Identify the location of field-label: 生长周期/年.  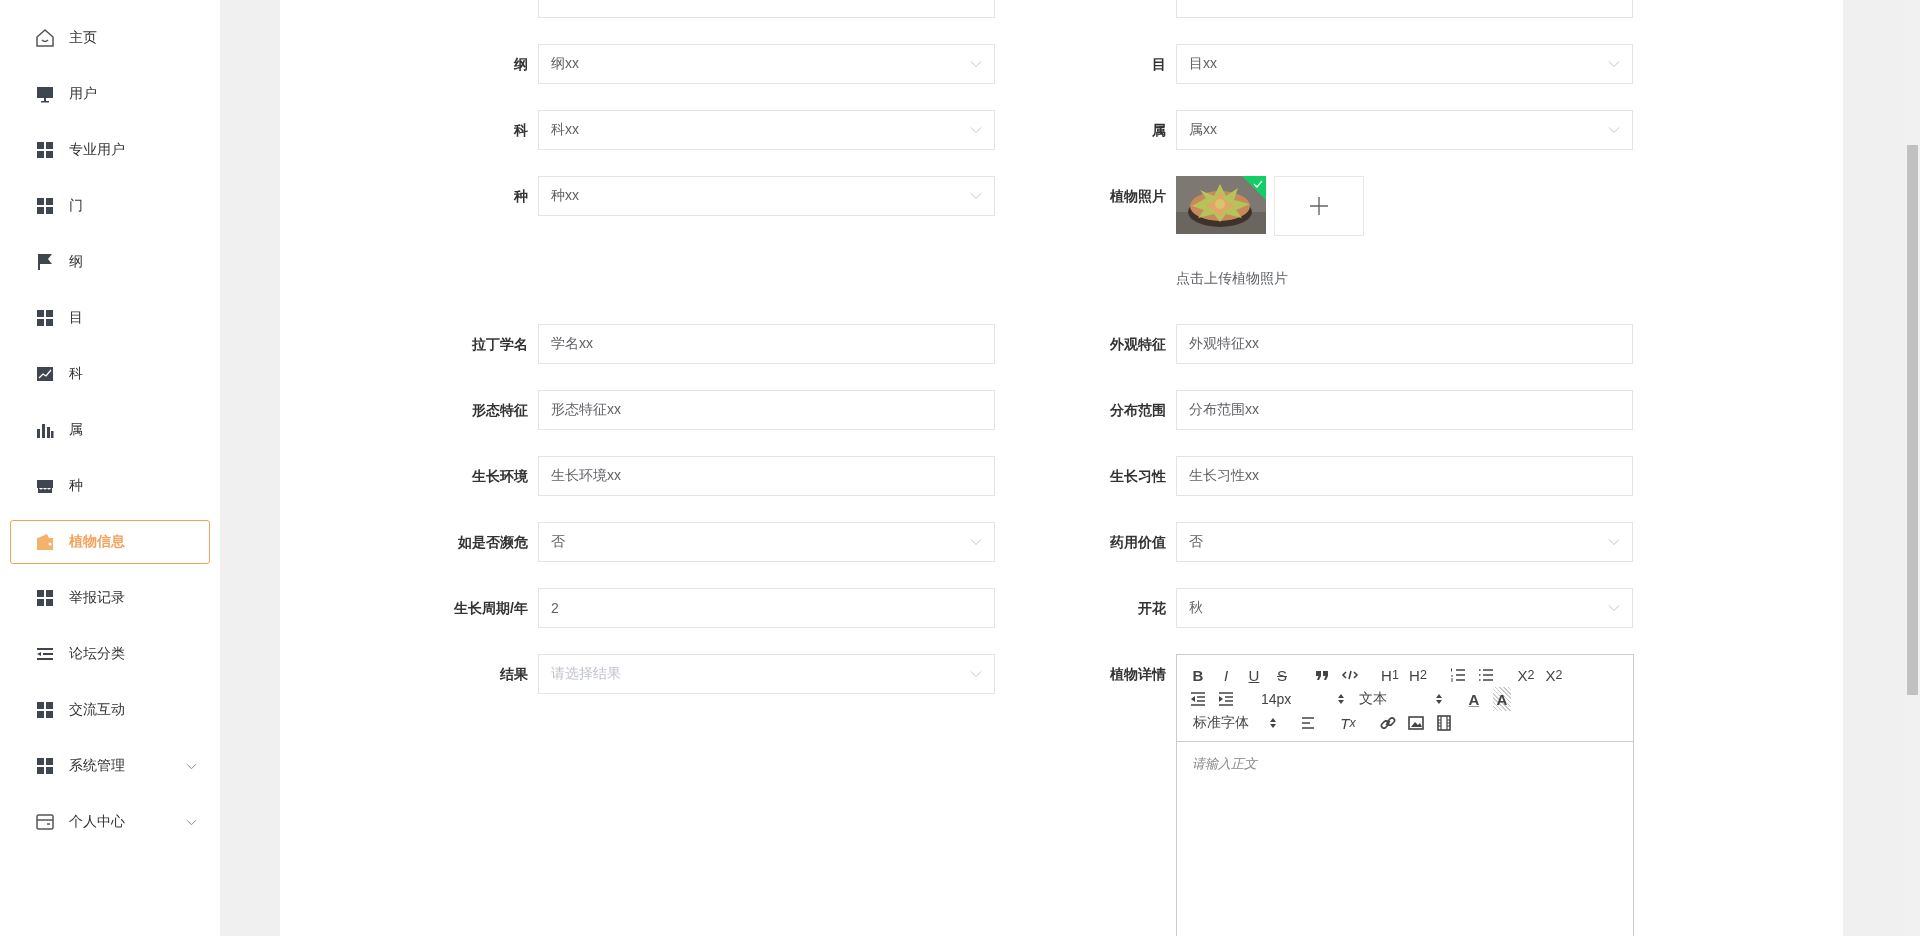
(490, 608).